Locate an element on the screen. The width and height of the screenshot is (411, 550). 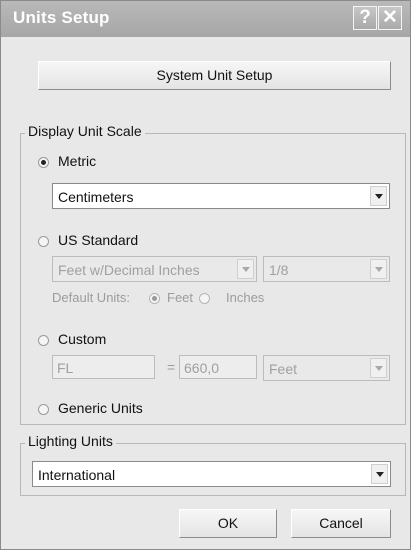
default-units-label: Default Units: is located at coordinates (91, 297).